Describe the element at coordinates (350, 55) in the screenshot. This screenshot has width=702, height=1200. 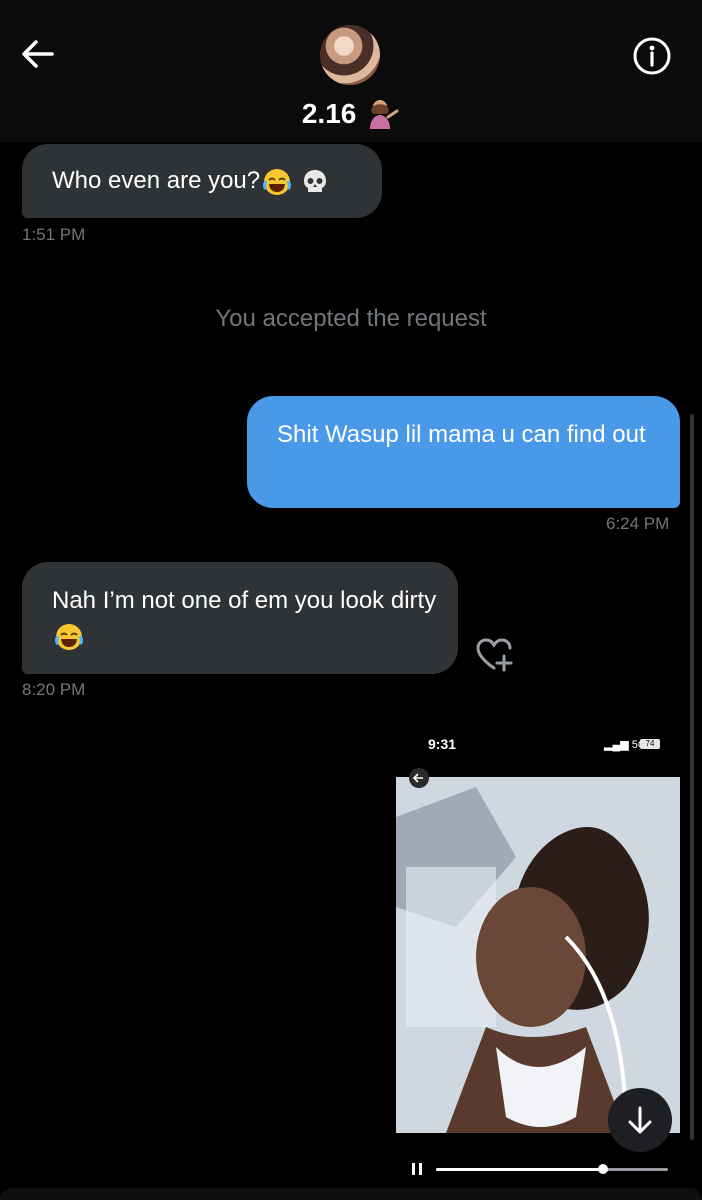
I see `avatar` at that location.